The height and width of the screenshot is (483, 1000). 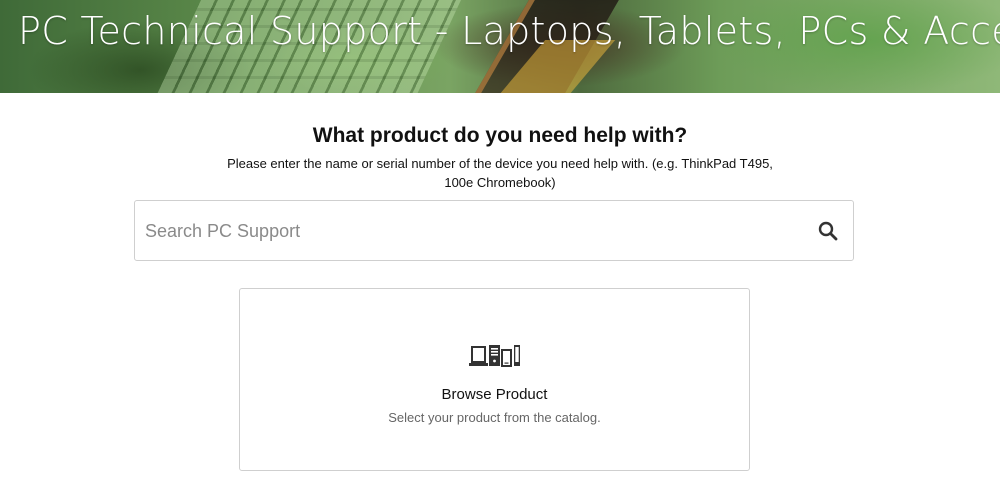 I want to click on search-input, so click(x=470, y=231).